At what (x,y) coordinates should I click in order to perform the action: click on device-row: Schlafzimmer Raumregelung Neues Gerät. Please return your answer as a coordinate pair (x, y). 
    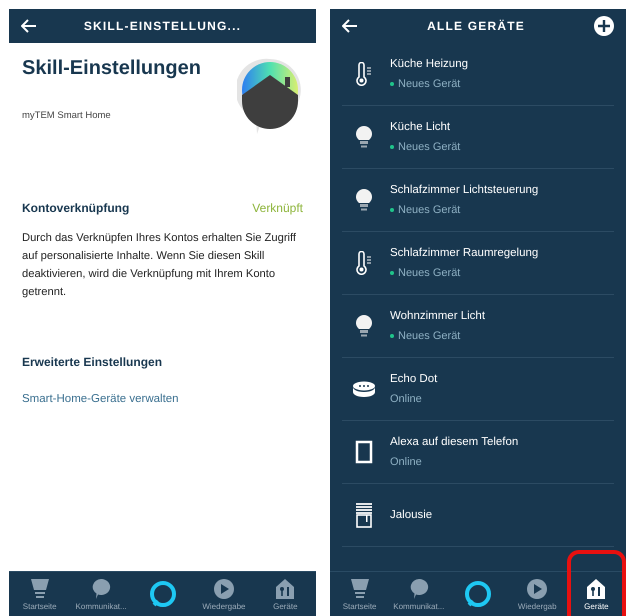
    Looking at the image, I should click on (478, 263).